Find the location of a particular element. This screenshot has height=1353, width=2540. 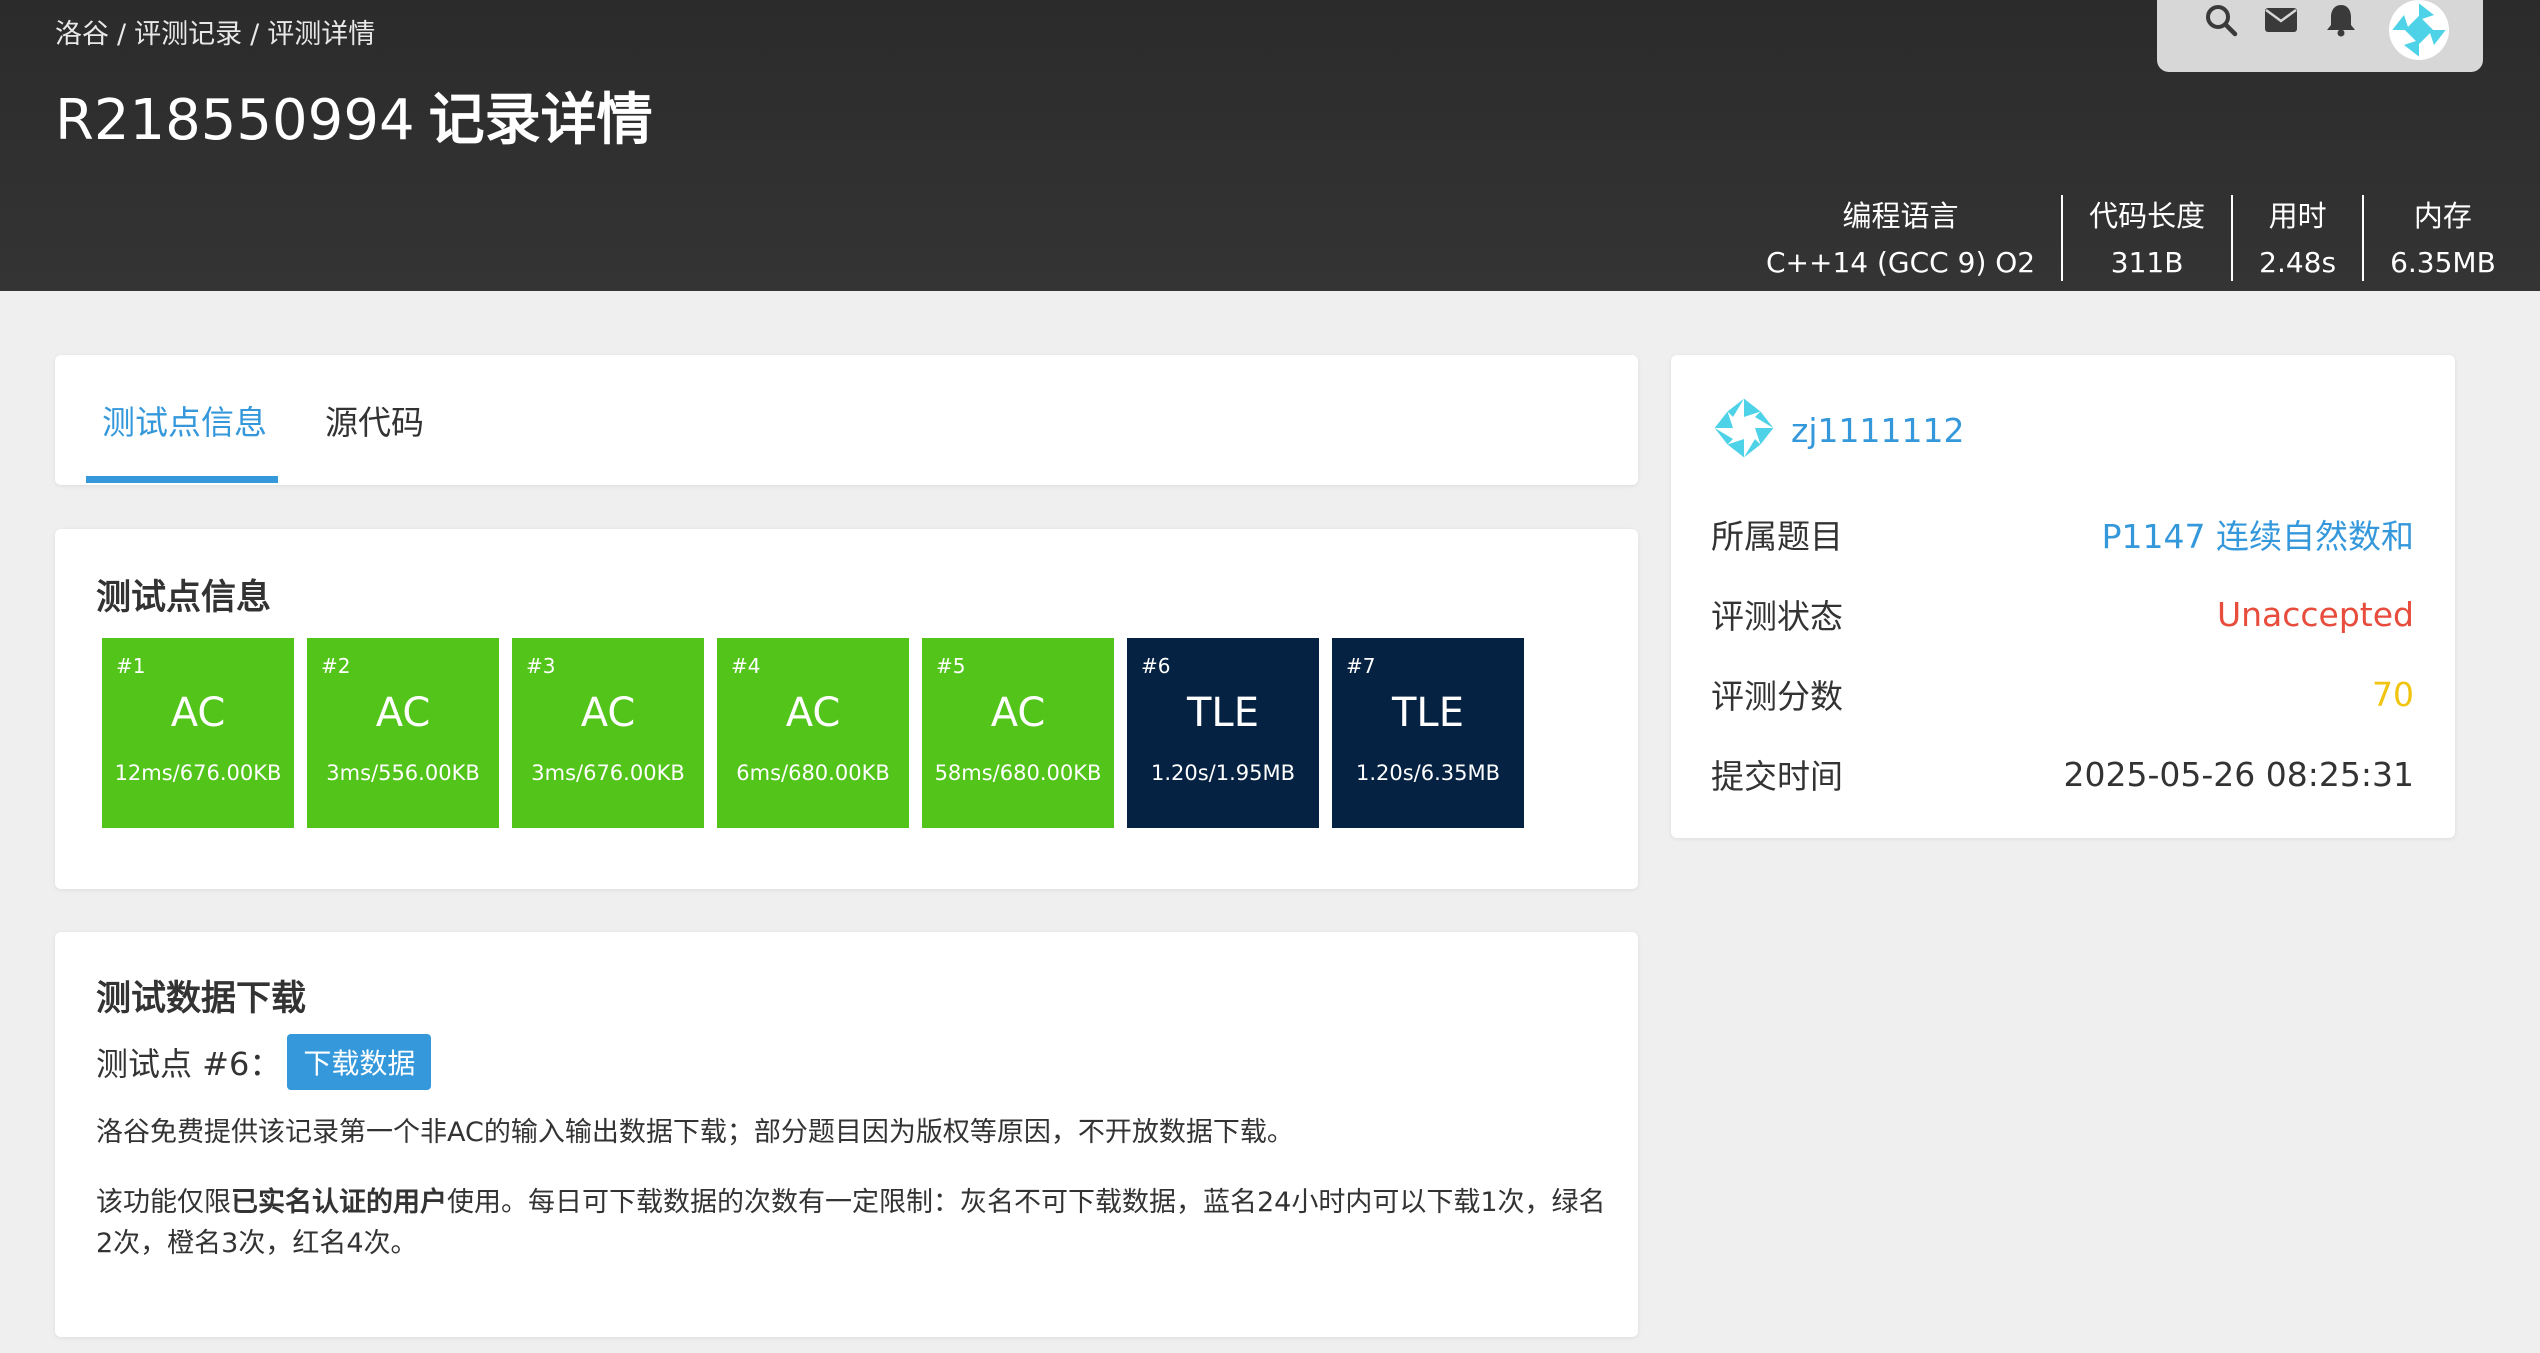

test-point-4: #4 AC 6ms/680.00KB is located at coordinates (813, 733).